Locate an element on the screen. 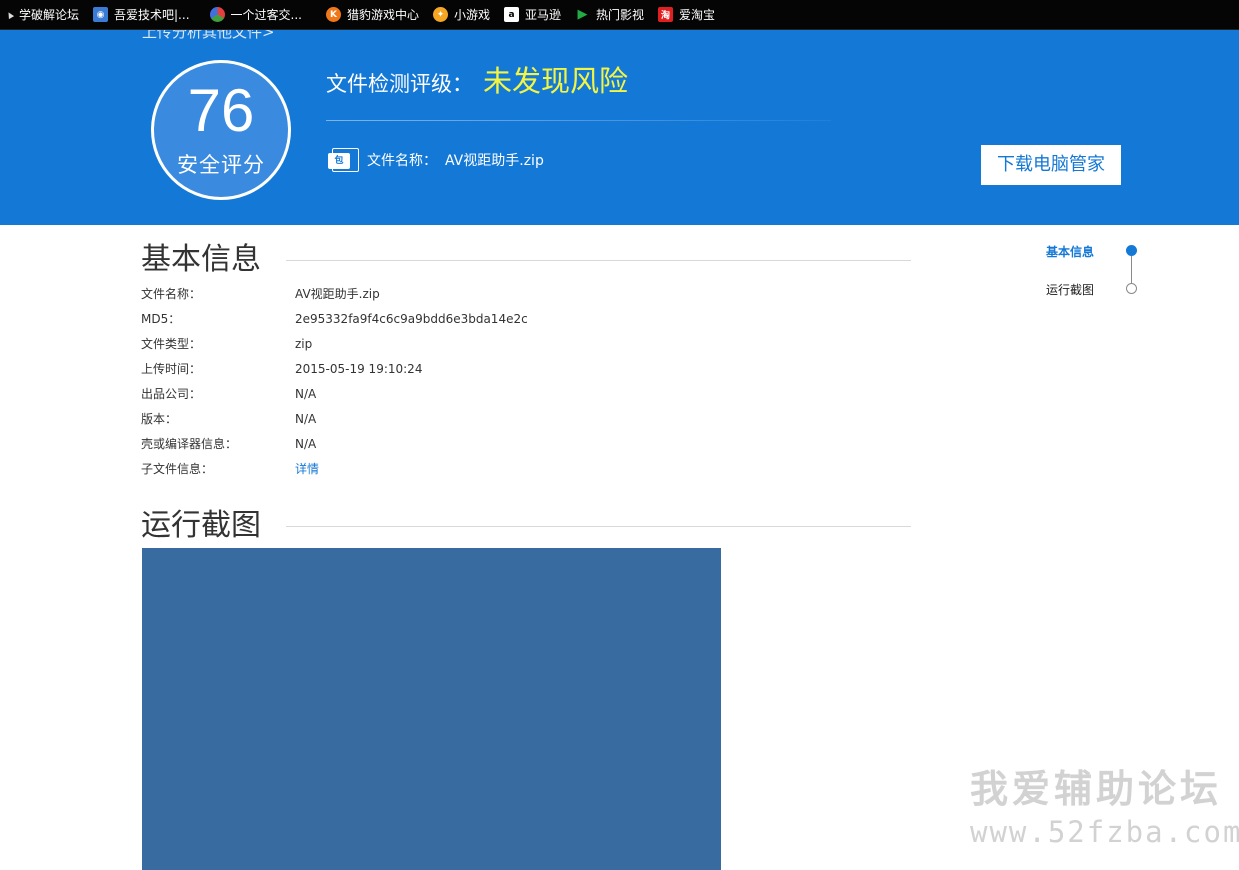 The width and height of the screenshot is (1239, 870). sub-file-details-link: 详情 is located at coordinates (307, 469).